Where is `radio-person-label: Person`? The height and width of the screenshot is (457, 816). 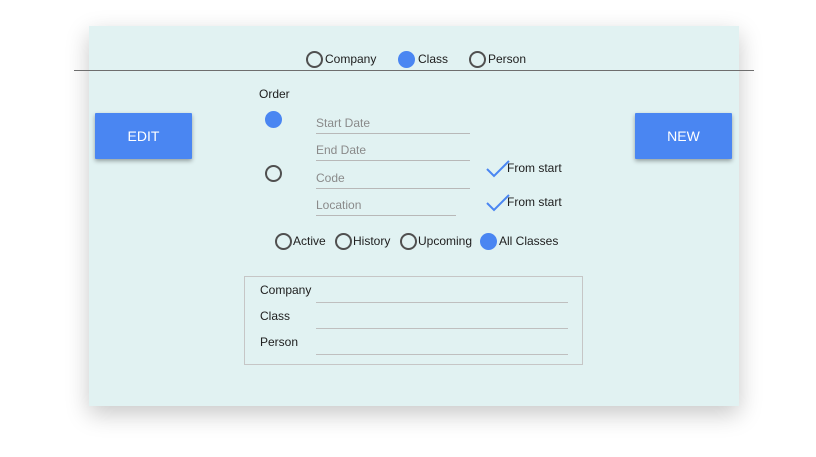 radio-person-label: Person is located at coordinates (507, 59).